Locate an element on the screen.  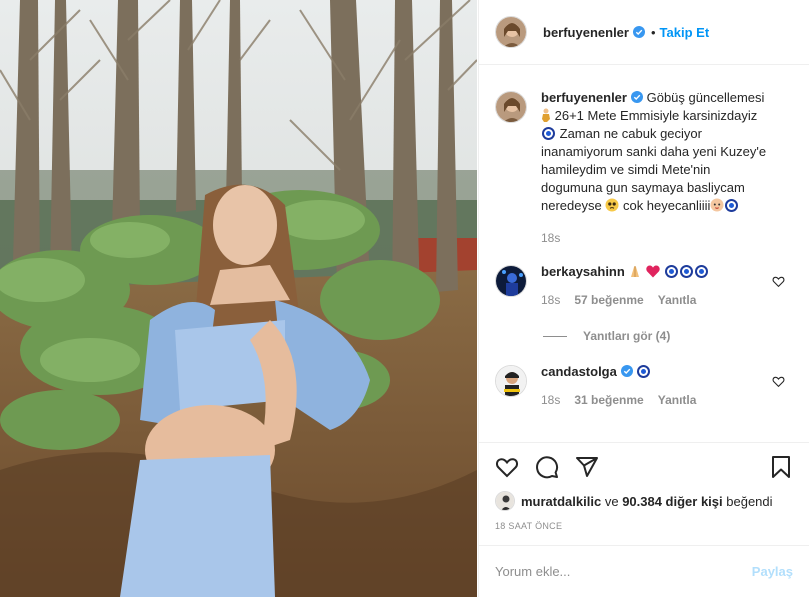
liker-username: muratdalkilic is located at coordinates (561, 501).